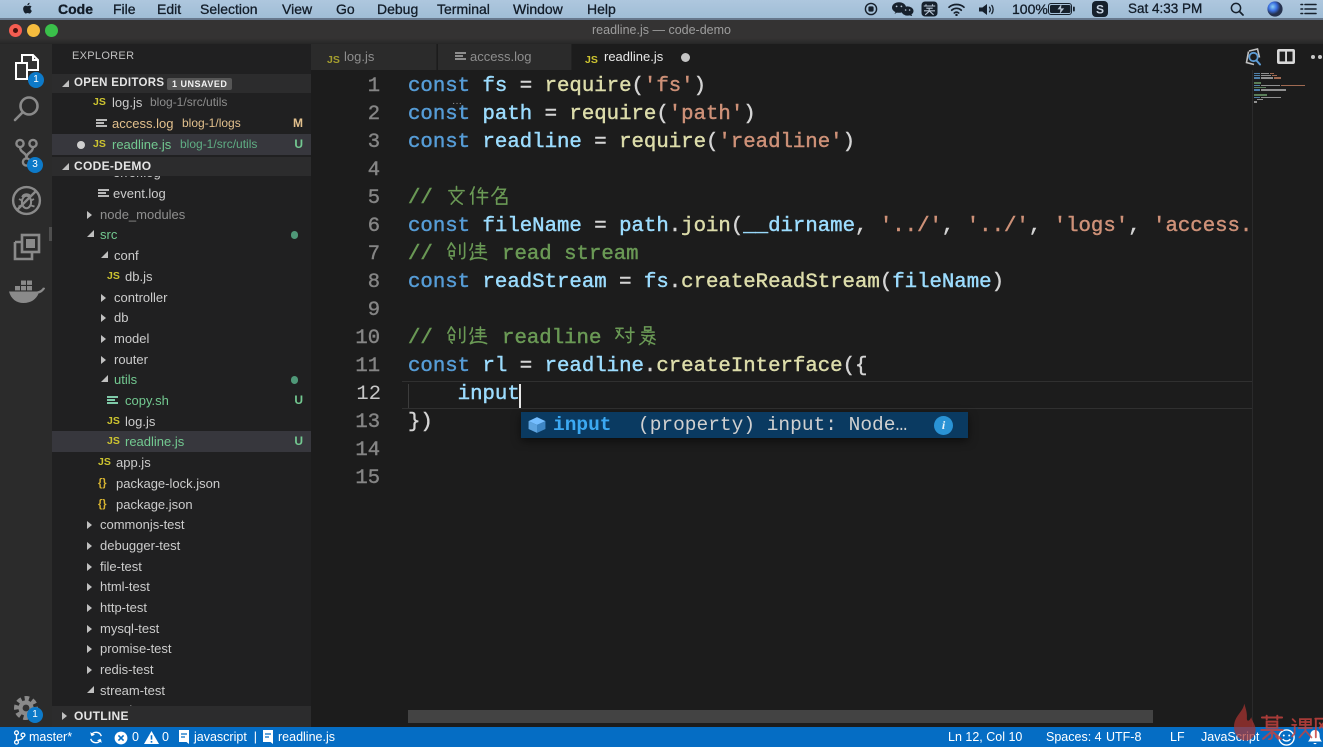  Describe the element at coordinates (1100, 10) in the screenshot. I see `svg-text: S` at that location.